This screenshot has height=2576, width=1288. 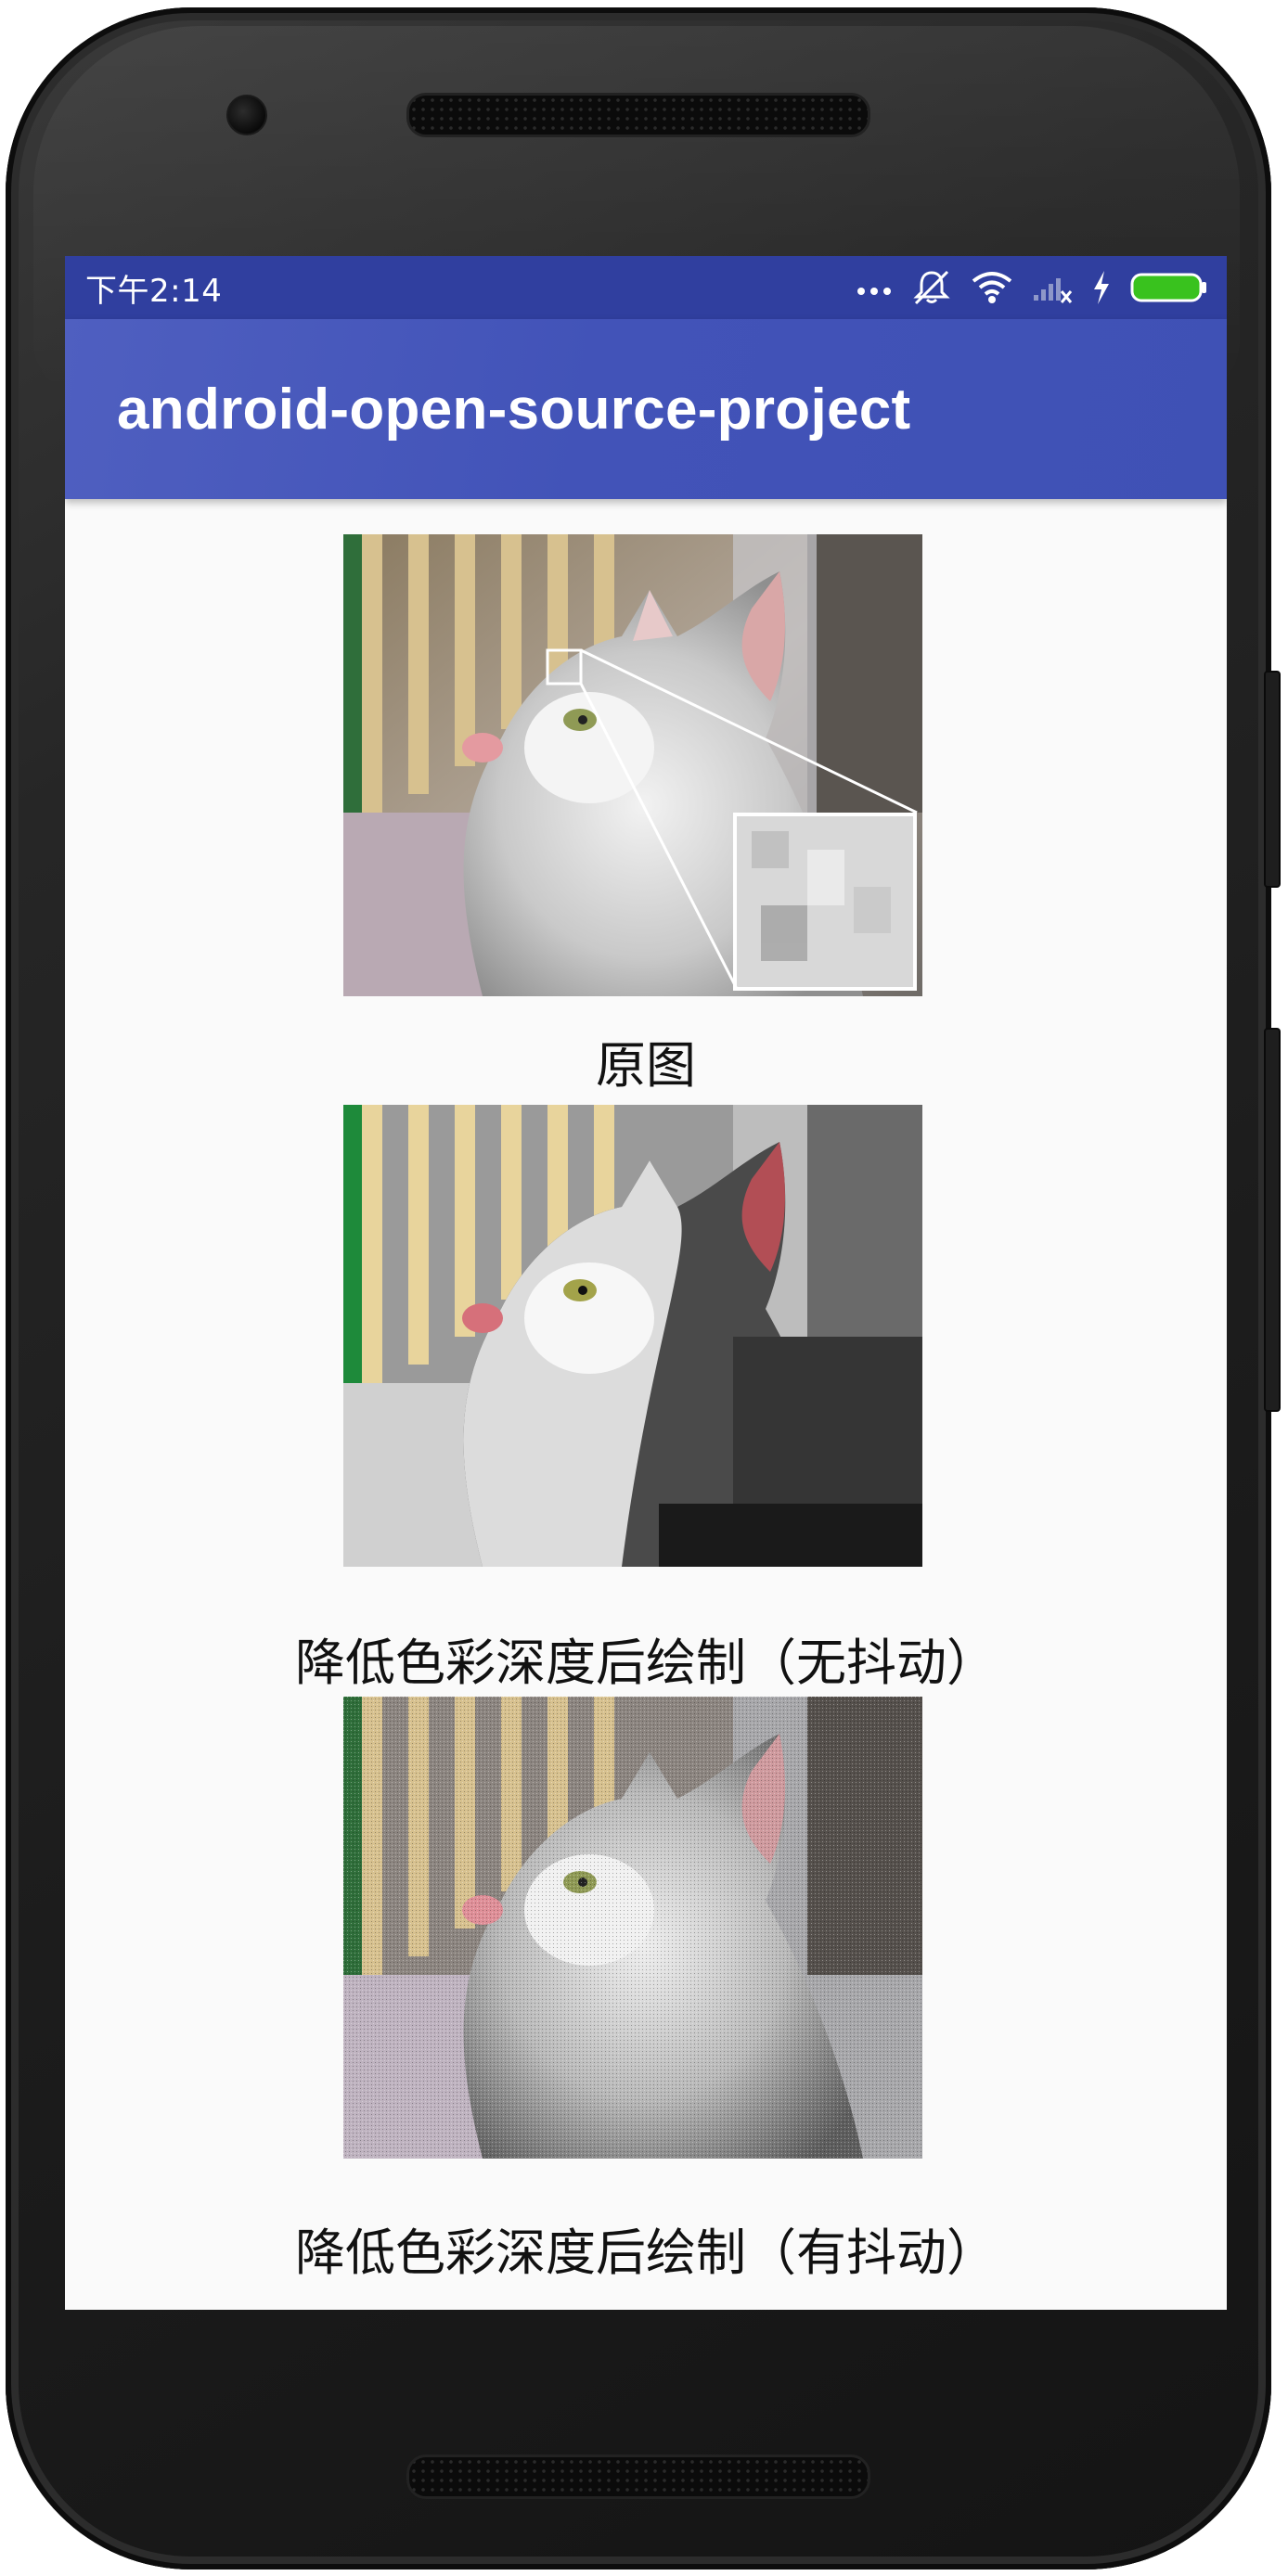 I want to click on battery-icon, so click(x=1169, y=287).